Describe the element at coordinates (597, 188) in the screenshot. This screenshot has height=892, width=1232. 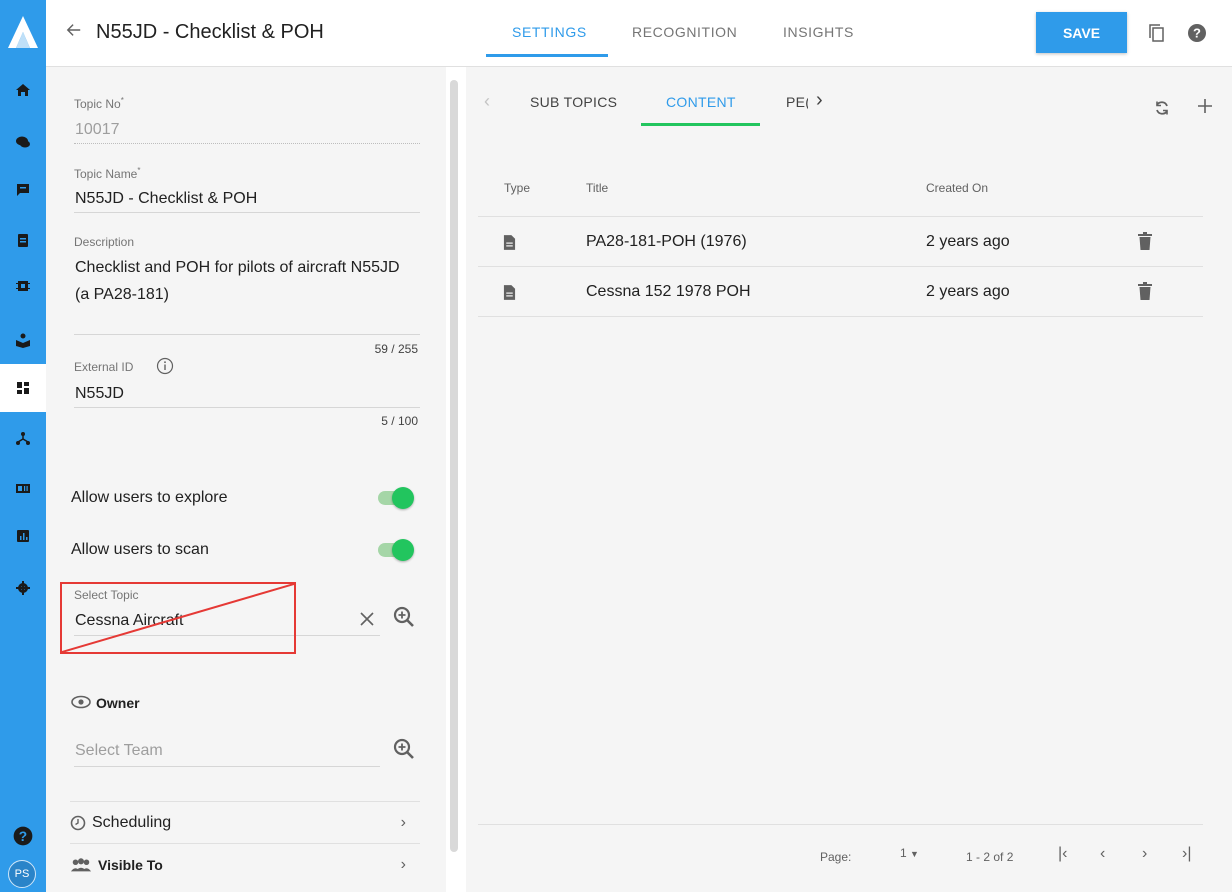
I see `column-header-title: Title` at that location.